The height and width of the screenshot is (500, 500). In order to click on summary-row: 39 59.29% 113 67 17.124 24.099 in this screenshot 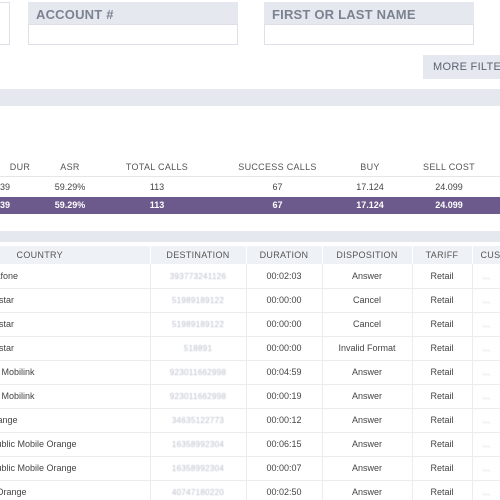, I will do `click(250, 186)`.